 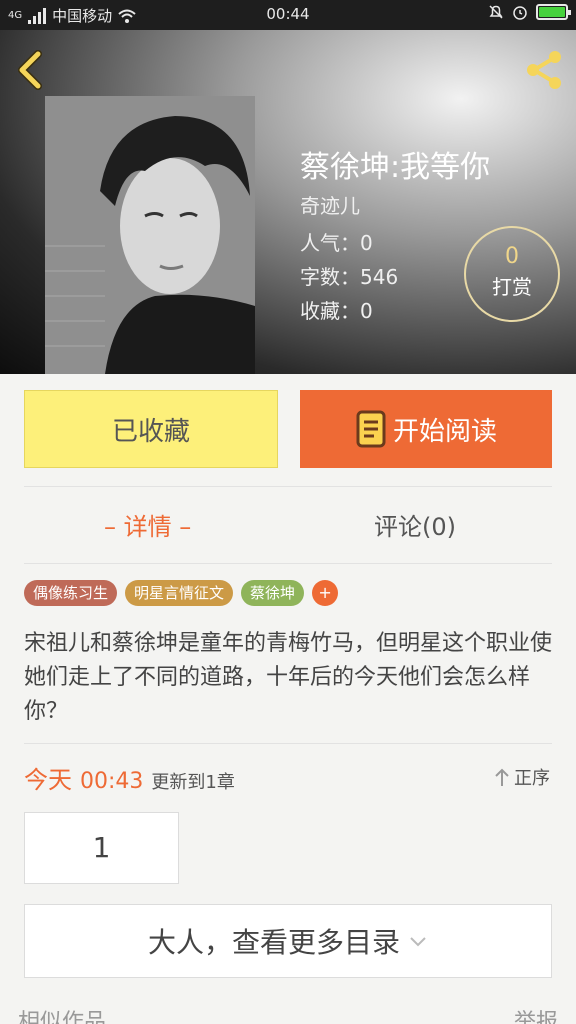 What do you see at coordinates (418, 942) in the screenshot?
I see `chevron-down-icon` at bounding box center [418, 942].